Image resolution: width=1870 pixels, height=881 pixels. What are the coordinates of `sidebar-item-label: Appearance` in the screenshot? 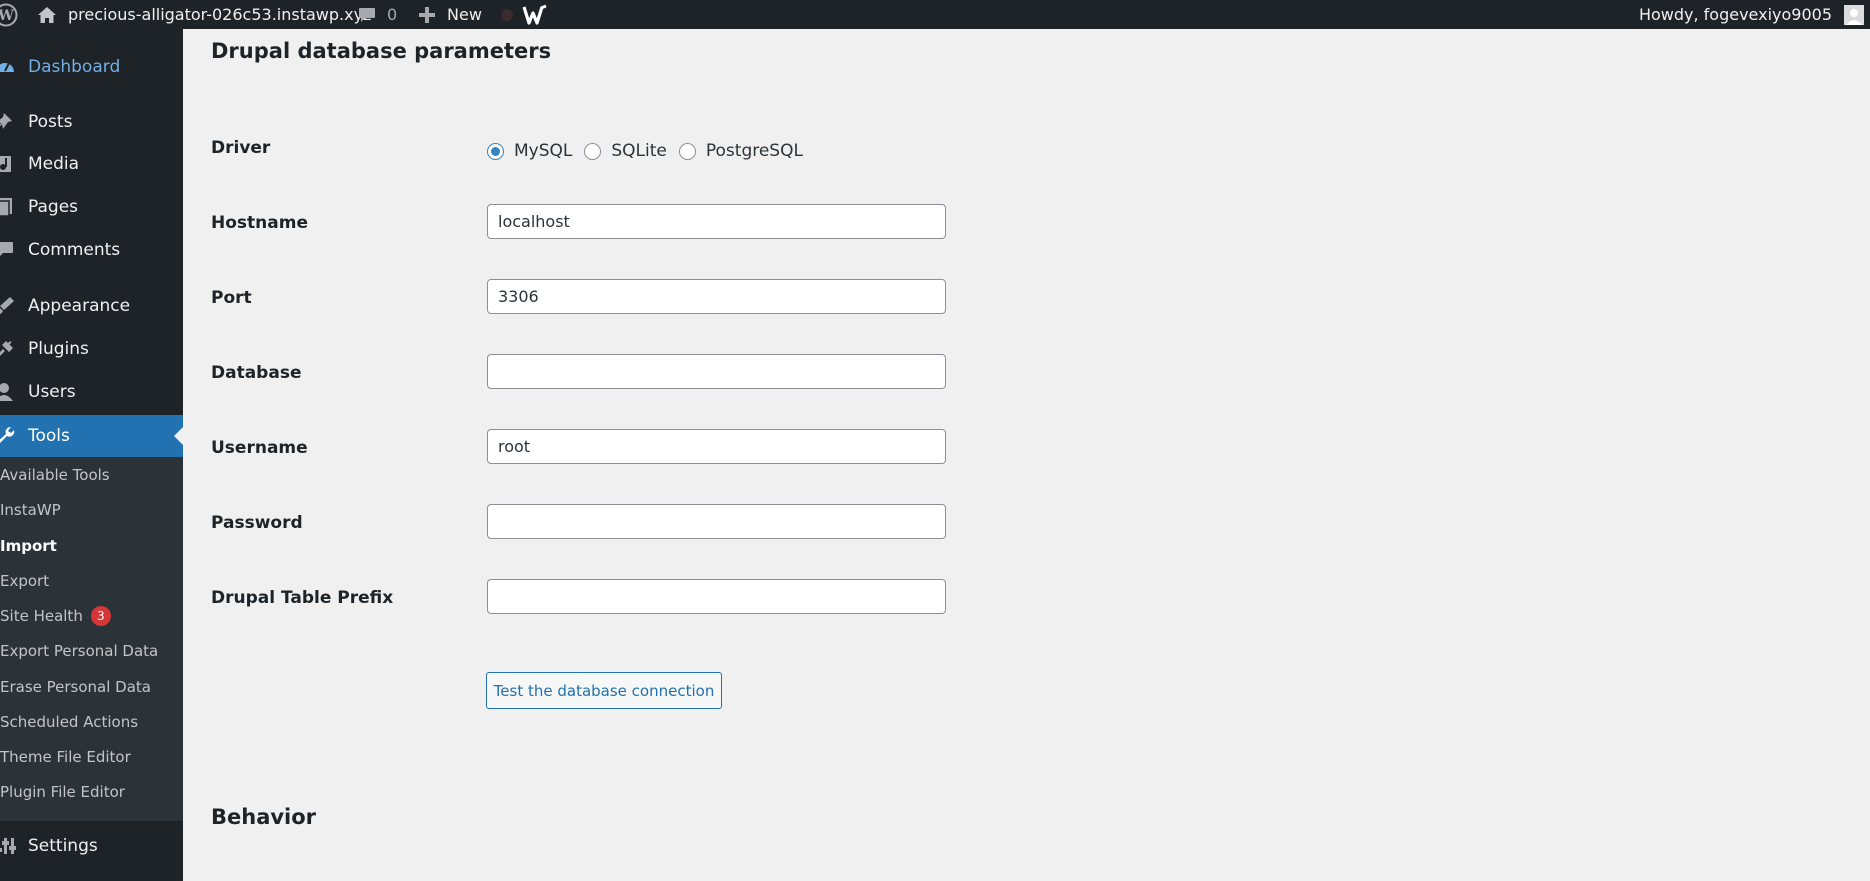 It's located at (79, 306).